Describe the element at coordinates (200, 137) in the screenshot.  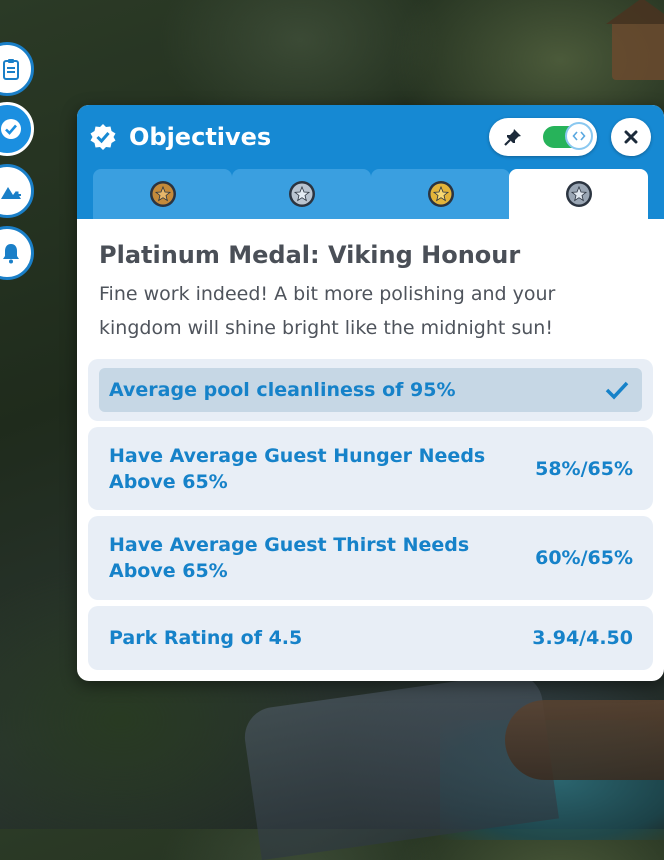
I see `panel-title: Objectives` at that location.